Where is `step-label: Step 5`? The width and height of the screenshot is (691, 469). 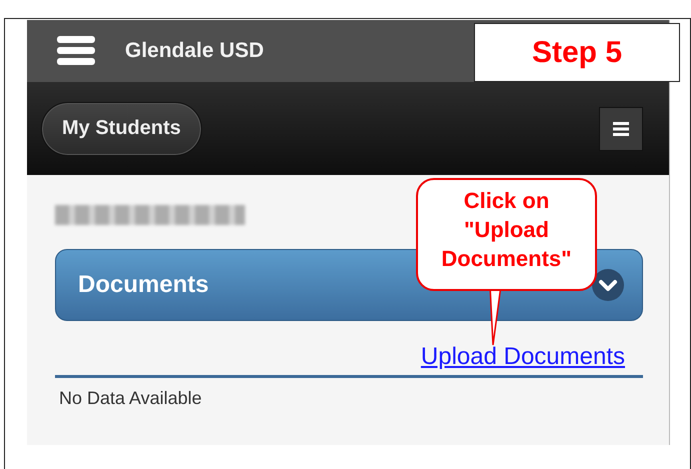 step-label: Step 5 is located at coordinates (577, 52).